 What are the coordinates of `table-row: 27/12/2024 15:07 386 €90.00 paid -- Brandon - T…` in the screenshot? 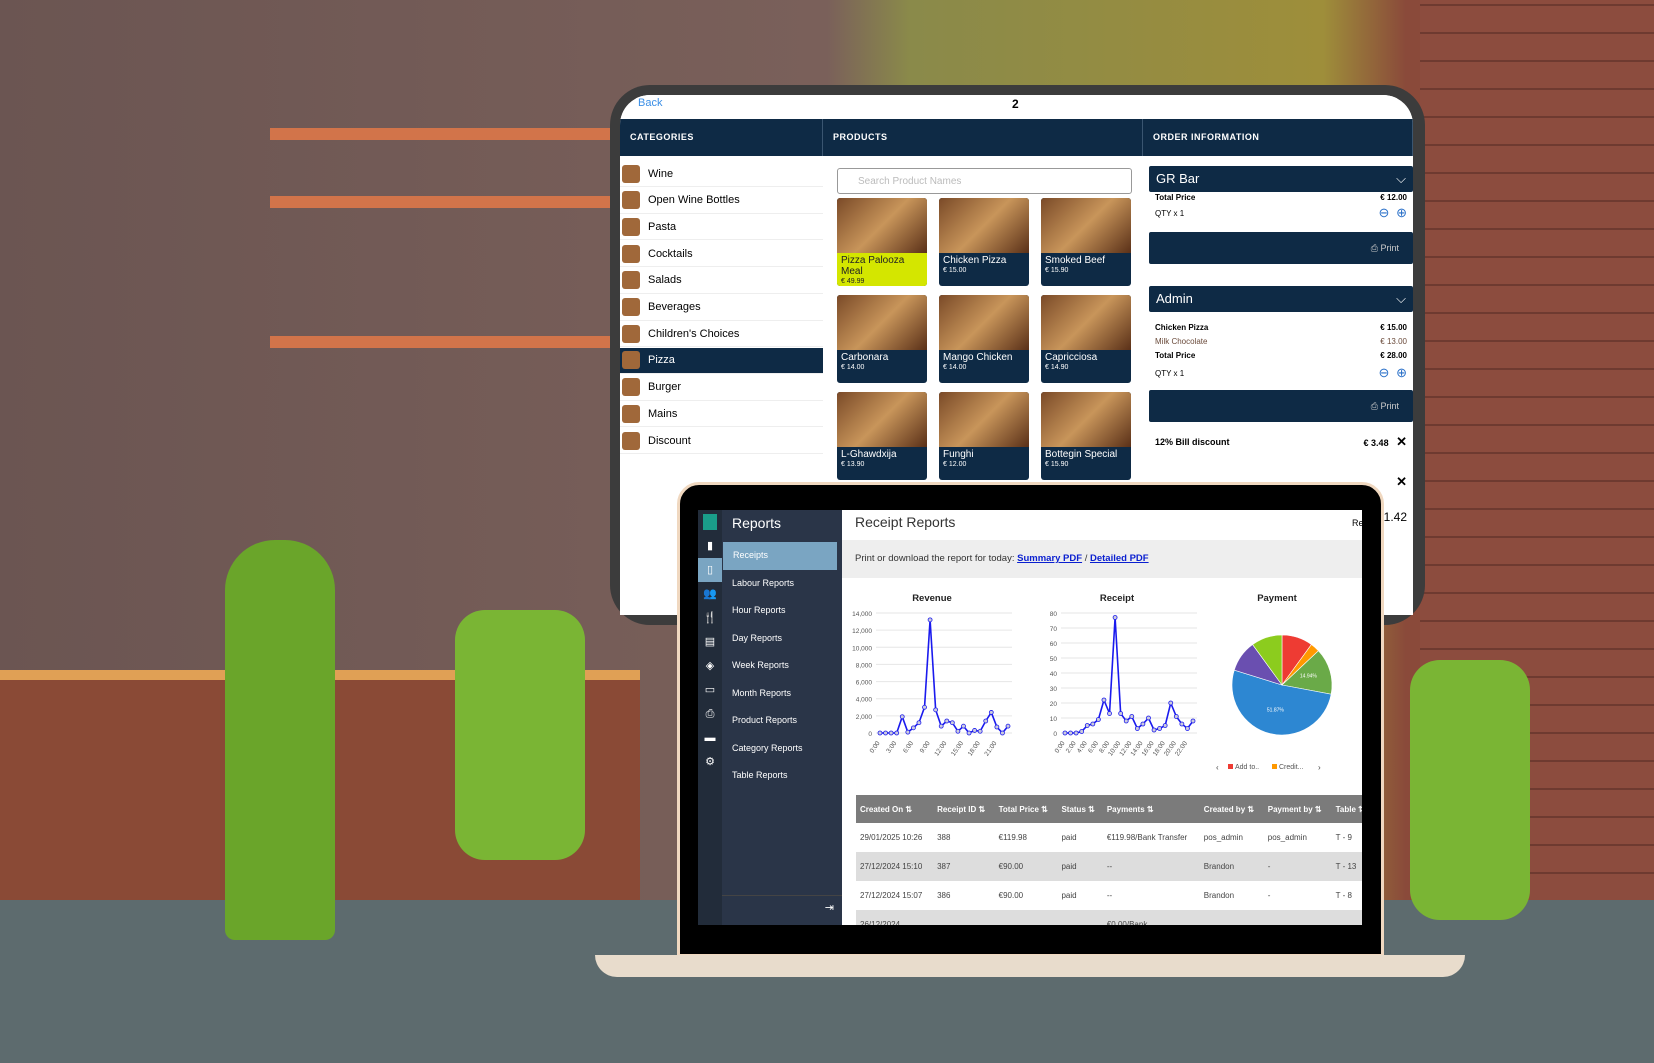 It's located at (1109, 895).